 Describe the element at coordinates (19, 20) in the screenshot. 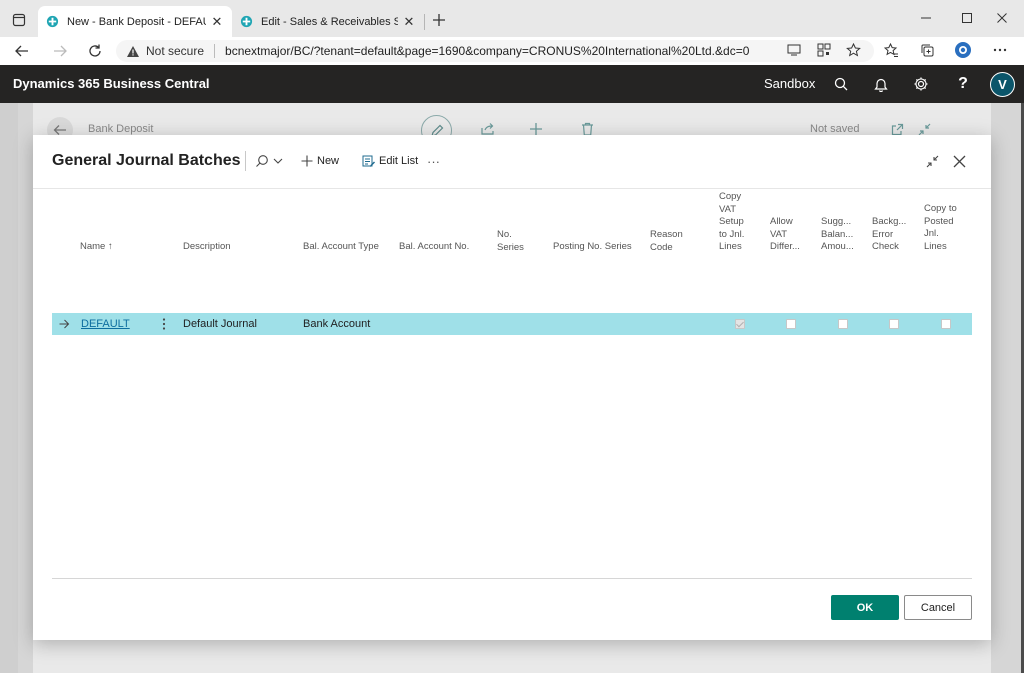

I see `tab-actions-icon` at that location.